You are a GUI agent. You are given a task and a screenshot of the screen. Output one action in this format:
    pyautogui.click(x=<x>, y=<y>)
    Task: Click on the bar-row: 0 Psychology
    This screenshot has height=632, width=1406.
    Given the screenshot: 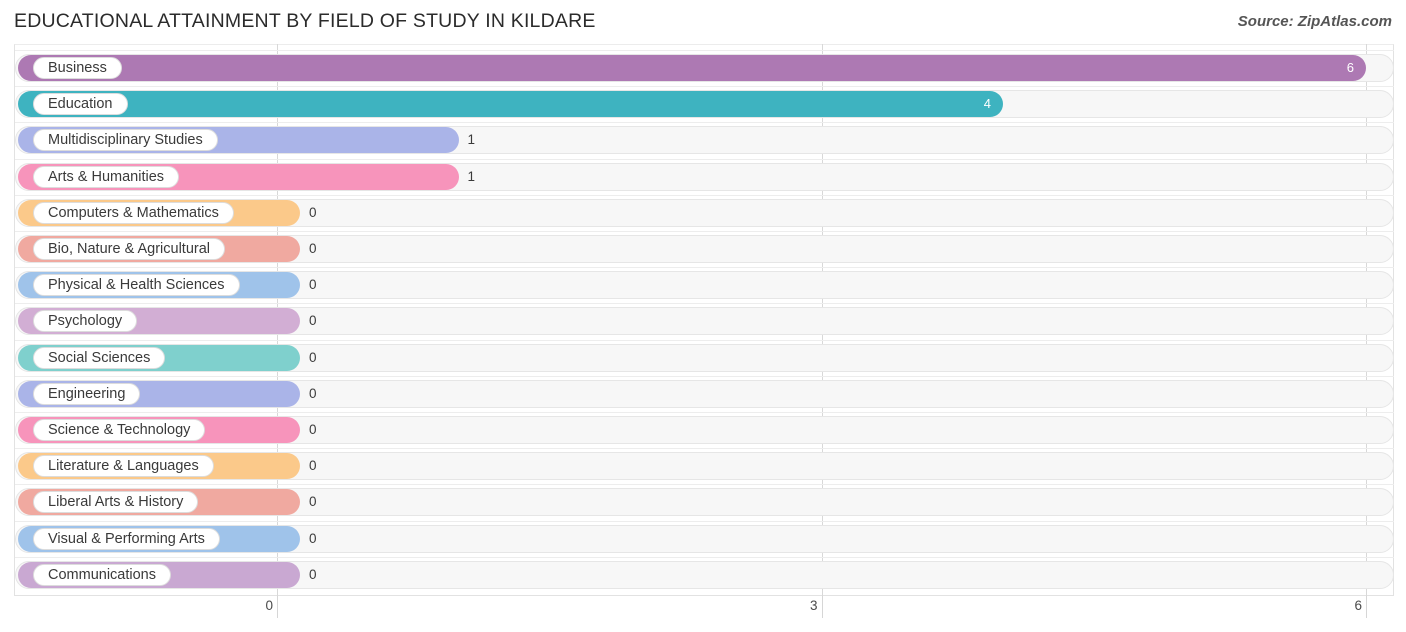 What is the action you would take?
    pyautogui.click(x=703, y=321)
    